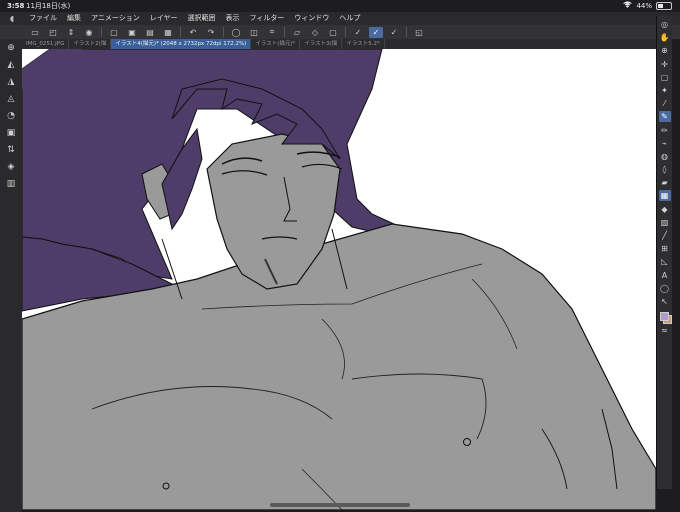 The image size is (680, 512). What do you see at coordinates (665, 235) in the screenshot?
I see `line-icon: ╱` at bounding box center [665, 235].